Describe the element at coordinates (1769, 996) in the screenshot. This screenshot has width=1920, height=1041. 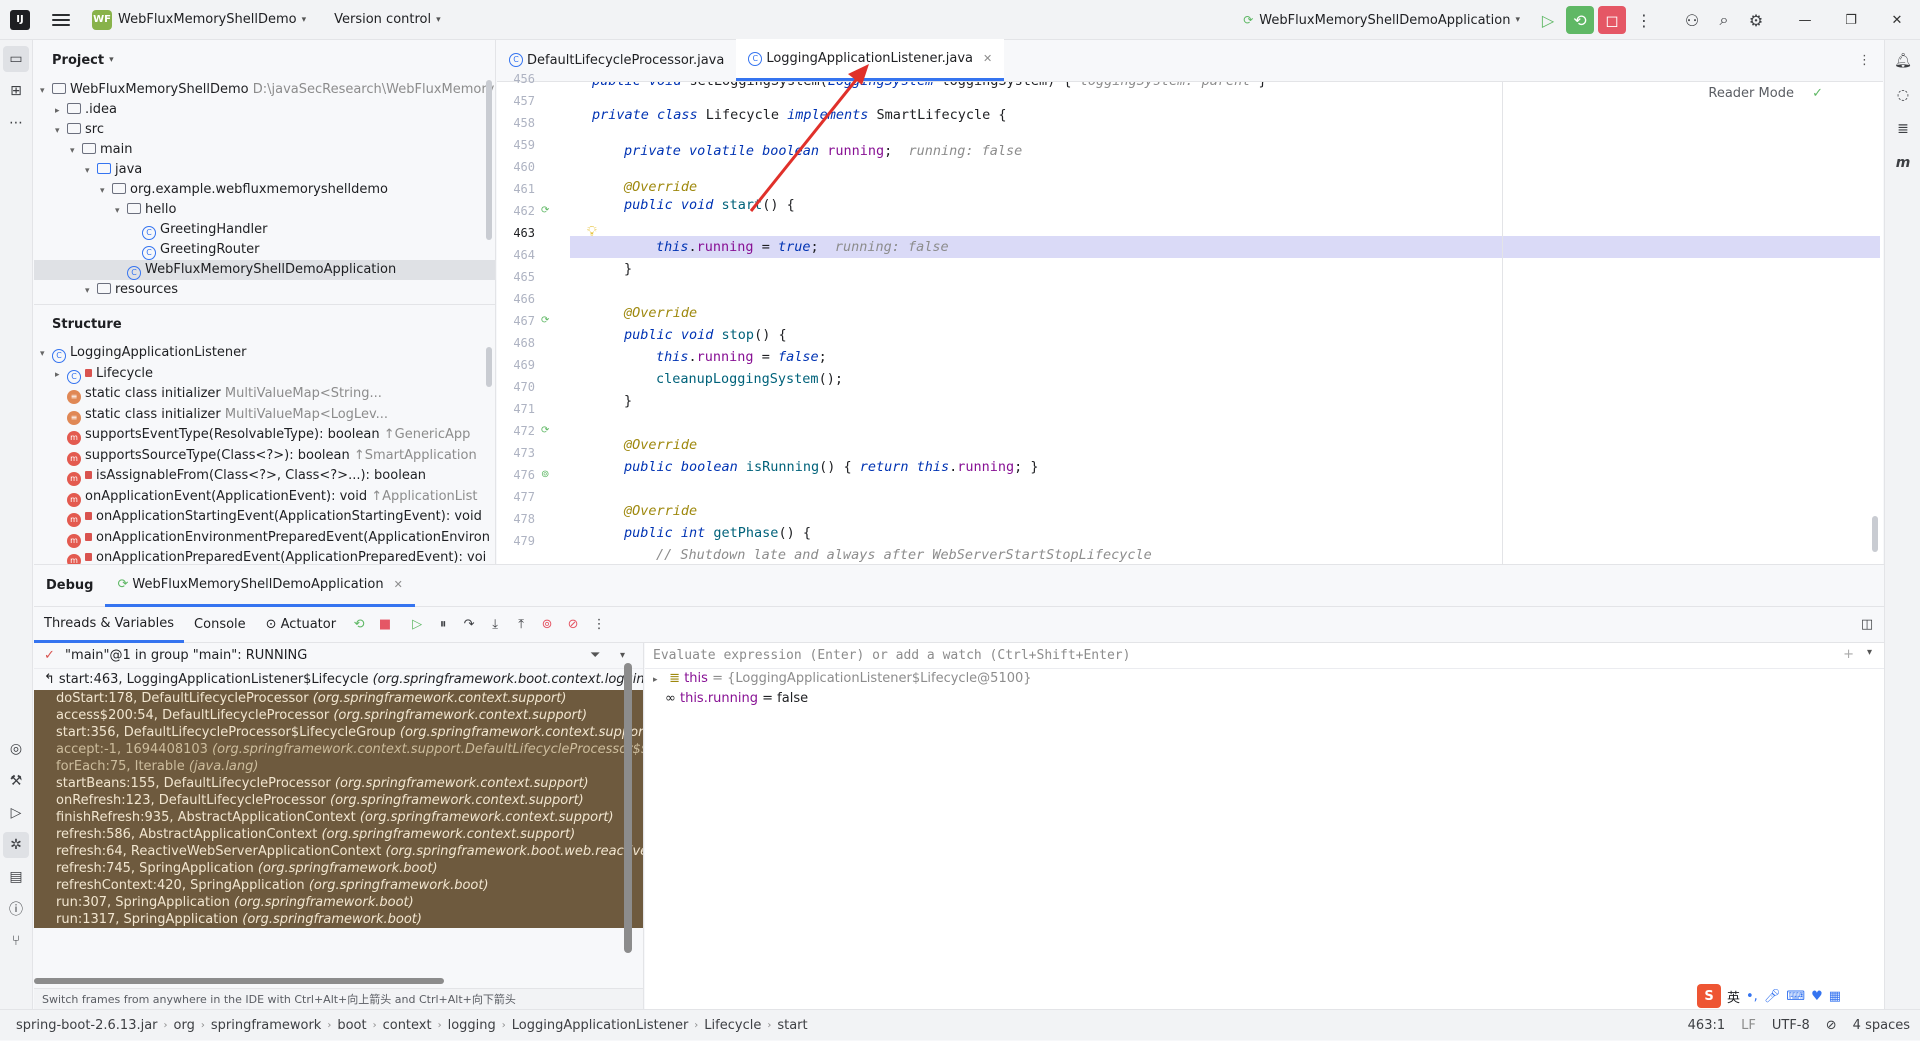
I see `ime-toolbar: S 英 •, 🎤︎ ⌨ ♥ ▦` at that location.